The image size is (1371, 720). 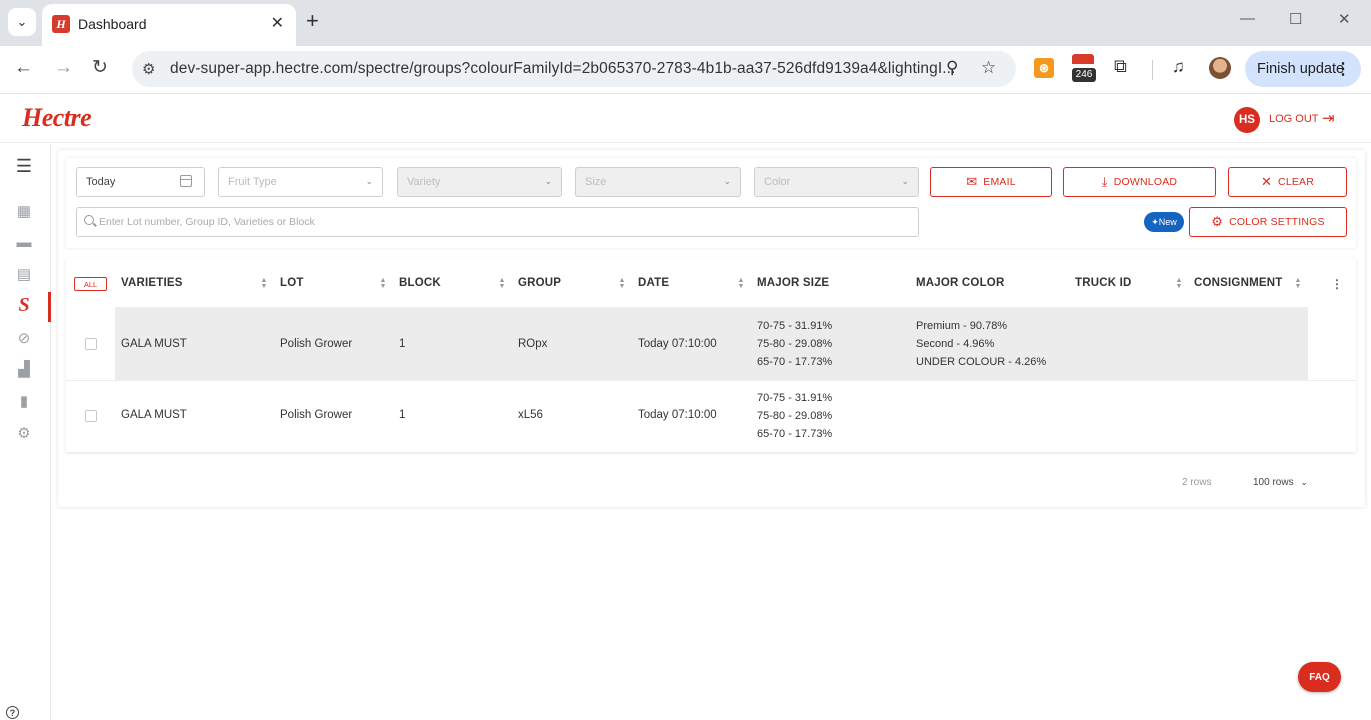 What do you see at coordinates (1319, 677) in the screenshot?
I see `faq-button: FAQ` at bounding box center [1319, 677].